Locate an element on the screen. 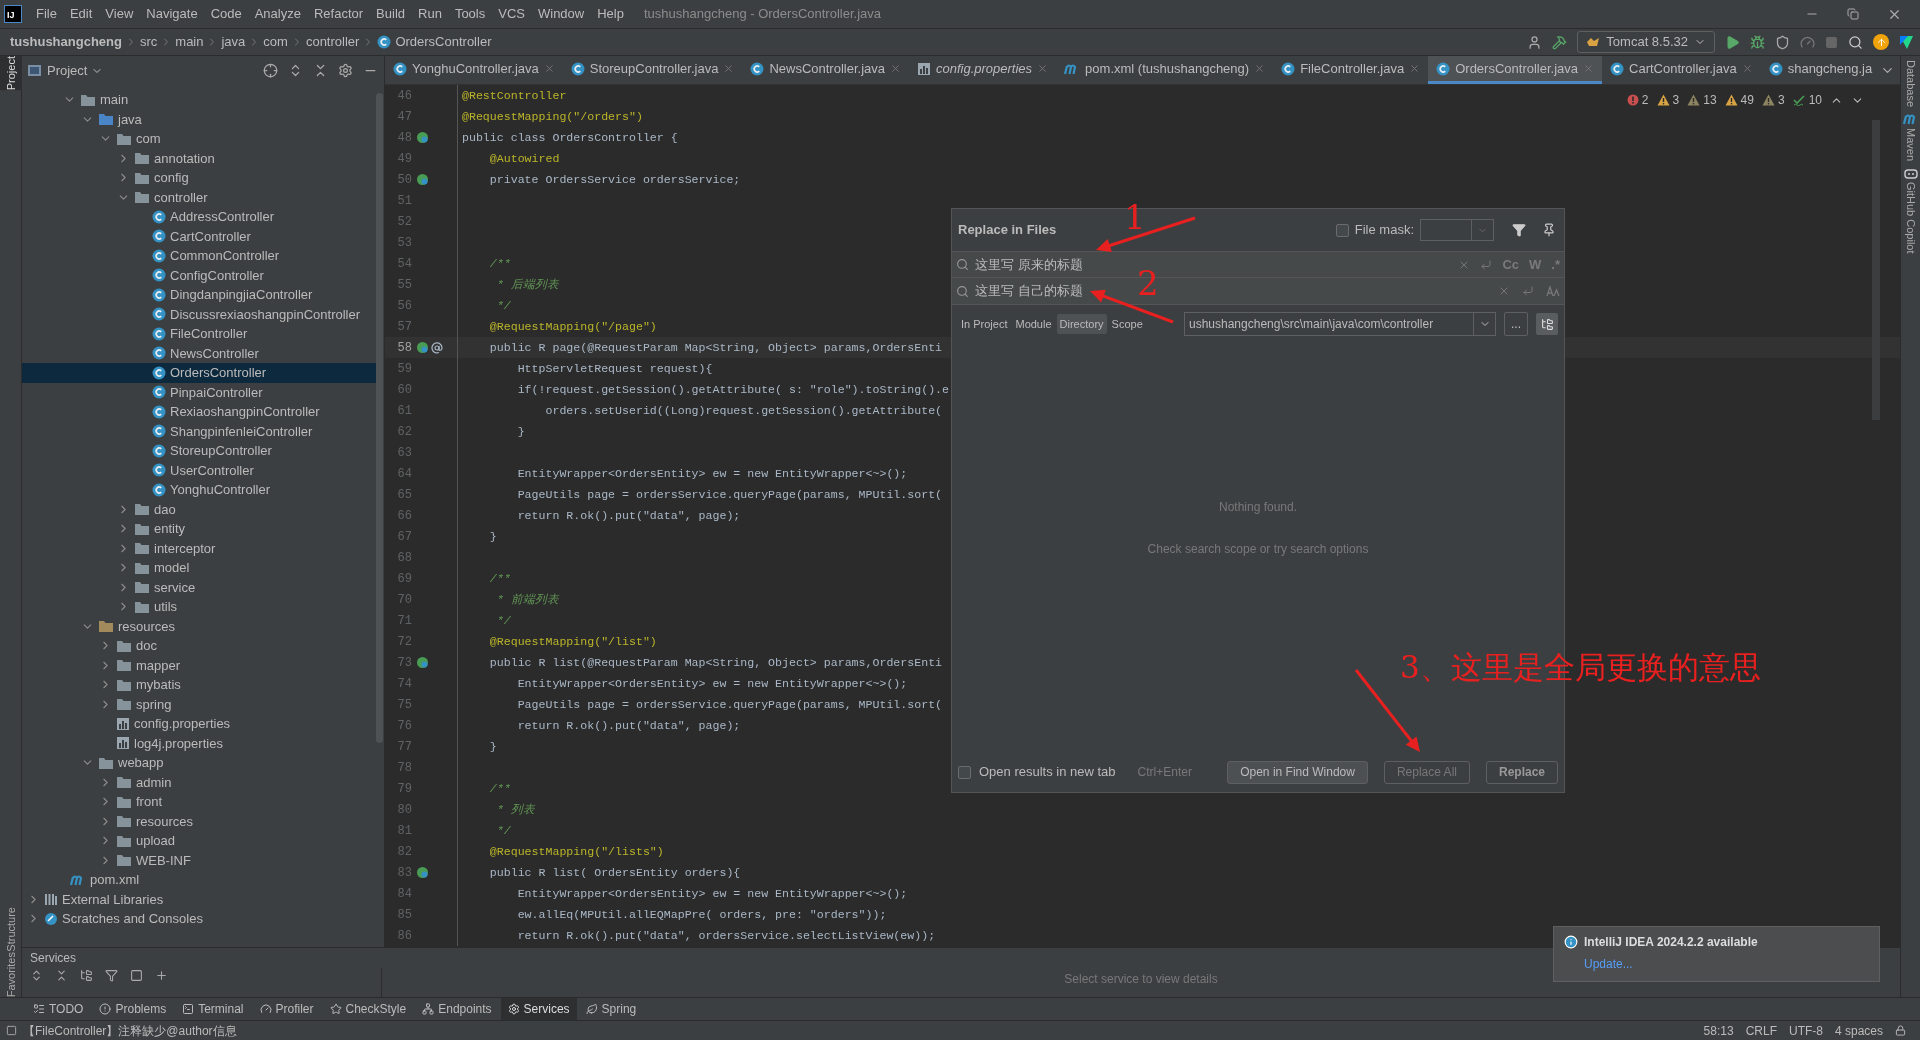 The height and width of the screenshot is (1040, 1920). tool-window-tab: TODO is located at coordinates (58, 1009).